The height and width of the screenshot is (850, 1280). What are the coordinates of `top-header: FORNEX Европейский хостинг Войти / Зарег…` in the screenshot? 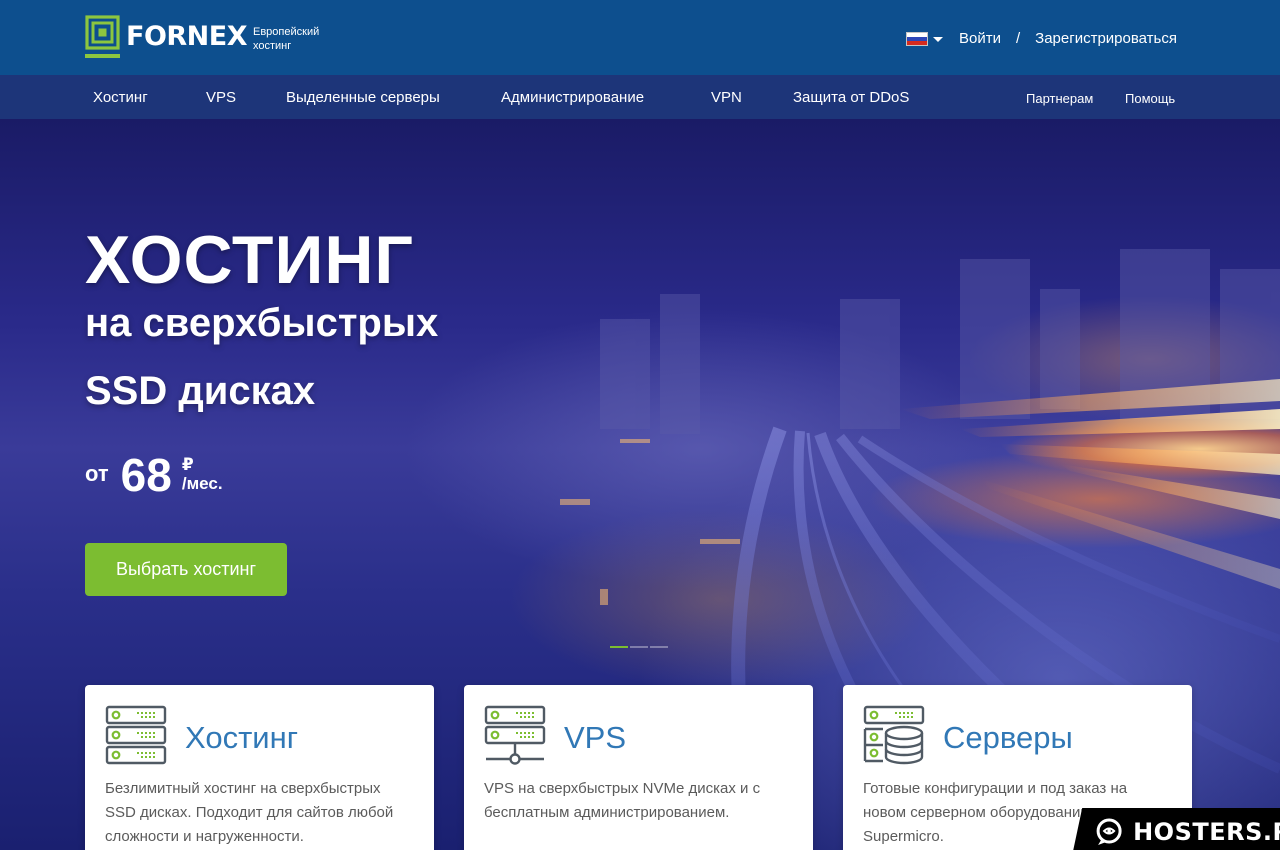 It's located at (640, 37).